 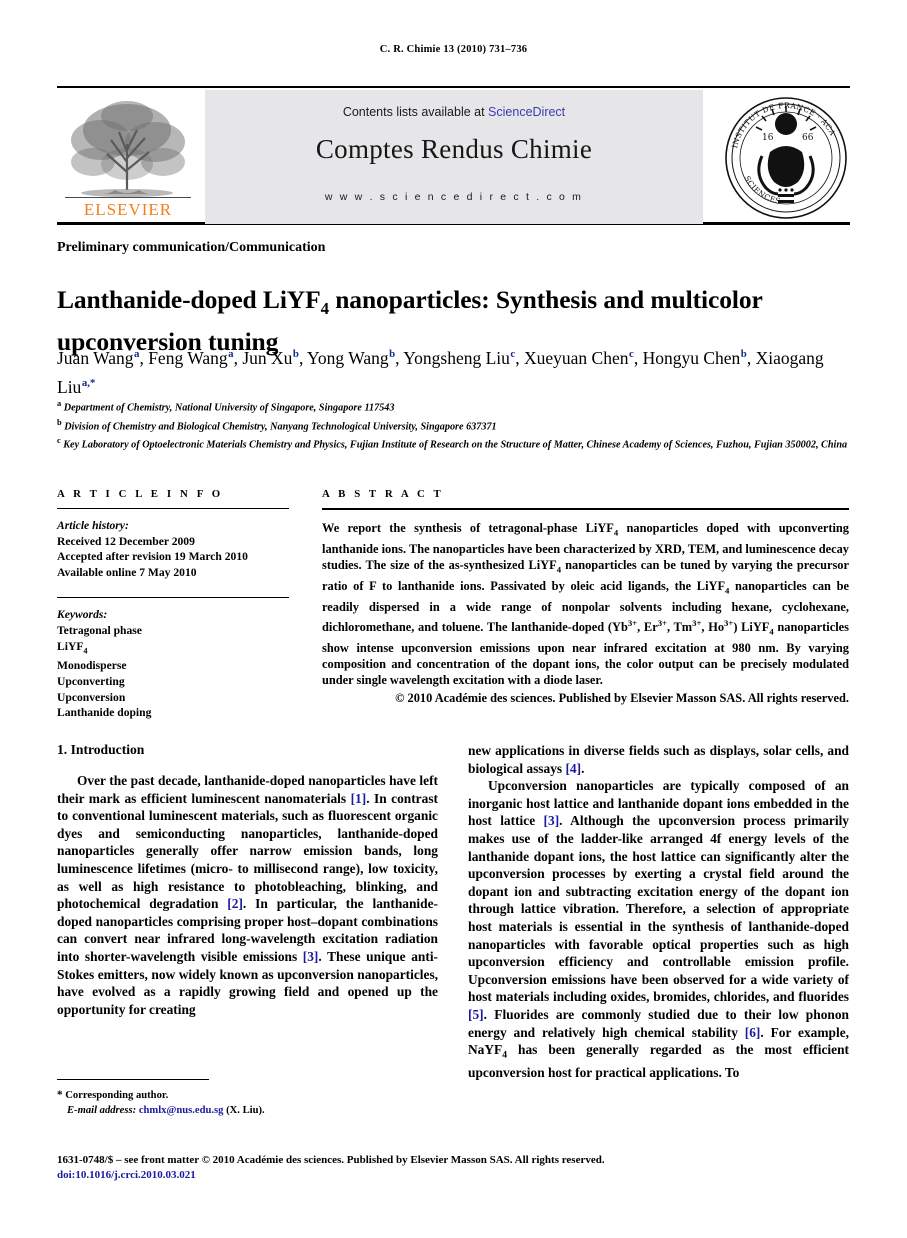 I want to click on article-info-rule, so click(x=173, y=508).